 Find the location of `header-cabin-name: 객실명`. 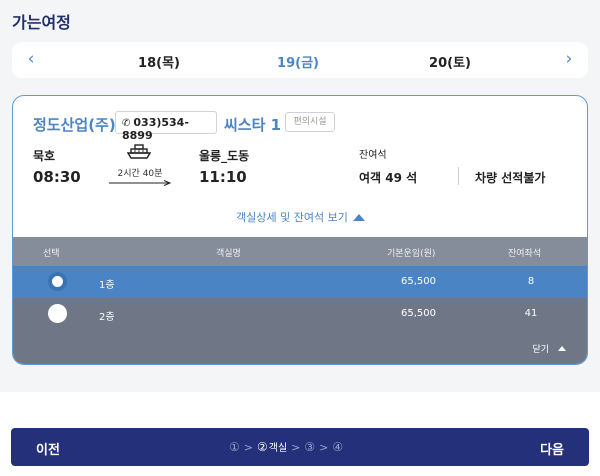

header-cabin-name: 객실명 is located at coordinates (228, 254).